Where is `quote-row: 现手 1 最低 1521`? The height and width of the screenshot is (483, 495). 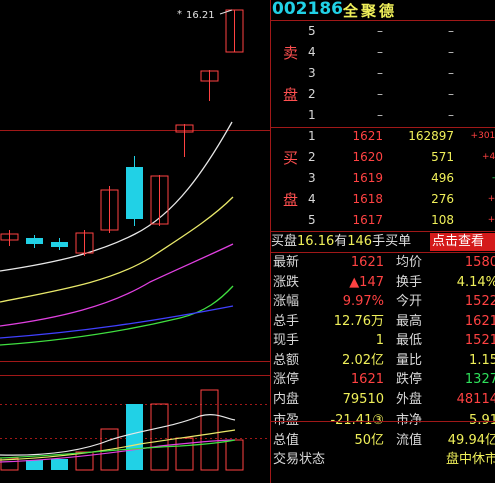 quote-row: 现手 1 最低 1521 is located at coordinates (383, 341).